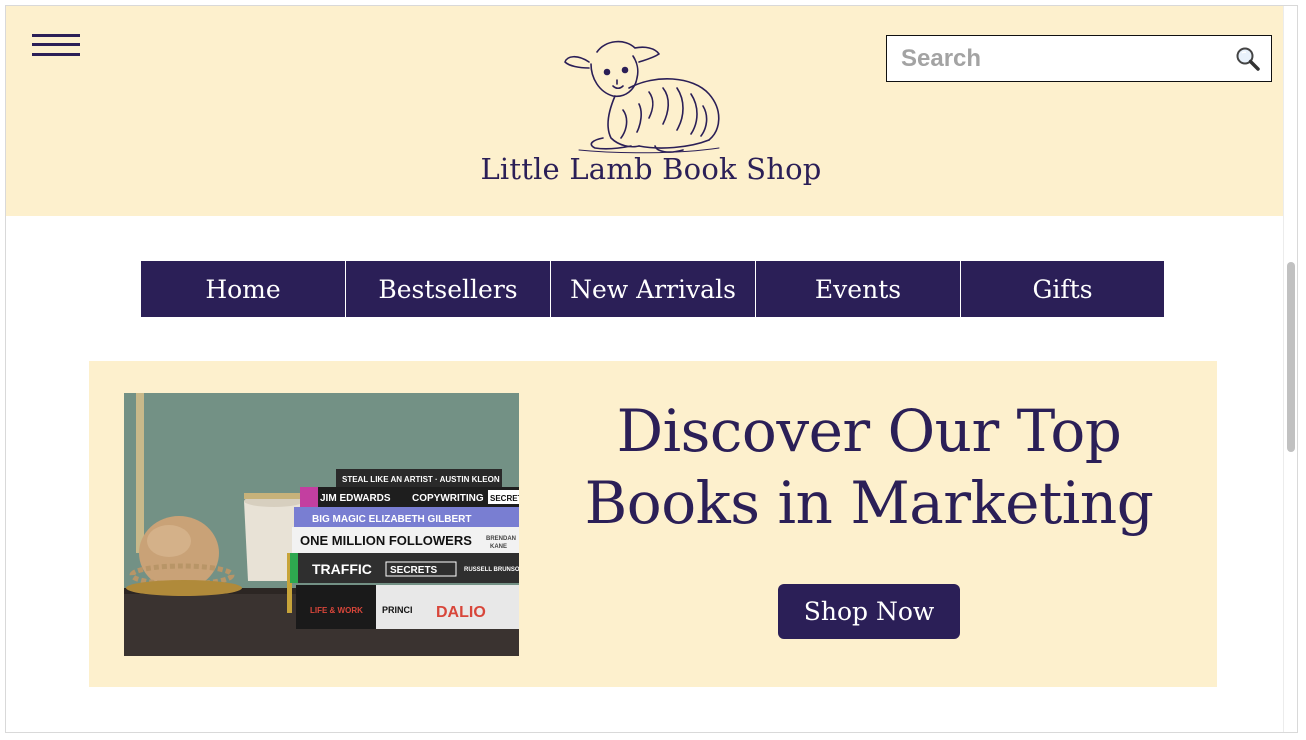 This screenshot has width=1306, height=740. What do you see at coordinates (491, 570) in the screenshot?
I see `svg-text: RUSSELL BRUNSON` at bounding box center [491, 570].